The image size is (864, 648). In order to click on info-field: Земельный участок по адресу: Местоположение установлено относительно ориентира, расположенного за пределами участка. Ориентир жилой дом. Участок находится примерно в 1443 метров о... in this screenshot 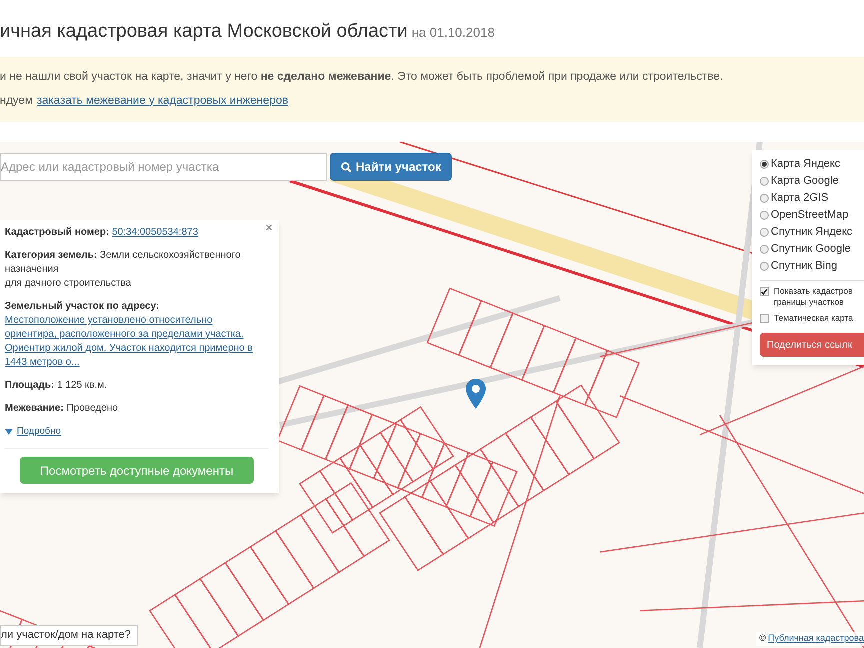, I will do `click(137, 335)`.